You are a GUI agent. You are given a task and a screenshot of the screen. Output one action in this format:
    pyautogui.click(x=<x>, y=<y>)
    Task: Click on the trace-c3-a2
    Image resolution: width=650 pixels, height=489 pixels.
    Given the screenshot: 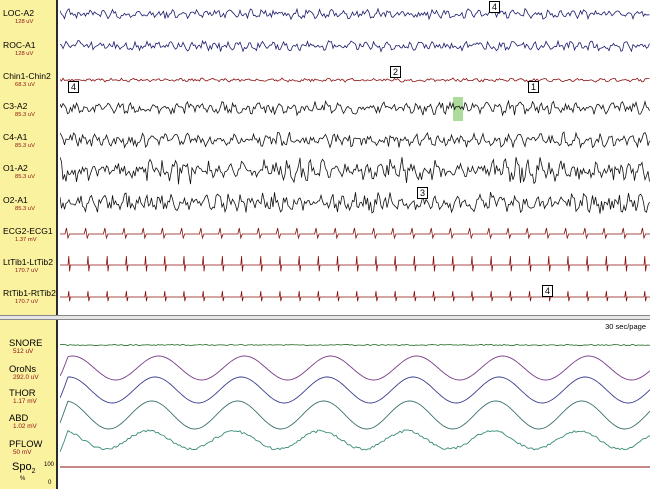 What is the action you would take?
    pyautogui.click(x=355, y=108)
    